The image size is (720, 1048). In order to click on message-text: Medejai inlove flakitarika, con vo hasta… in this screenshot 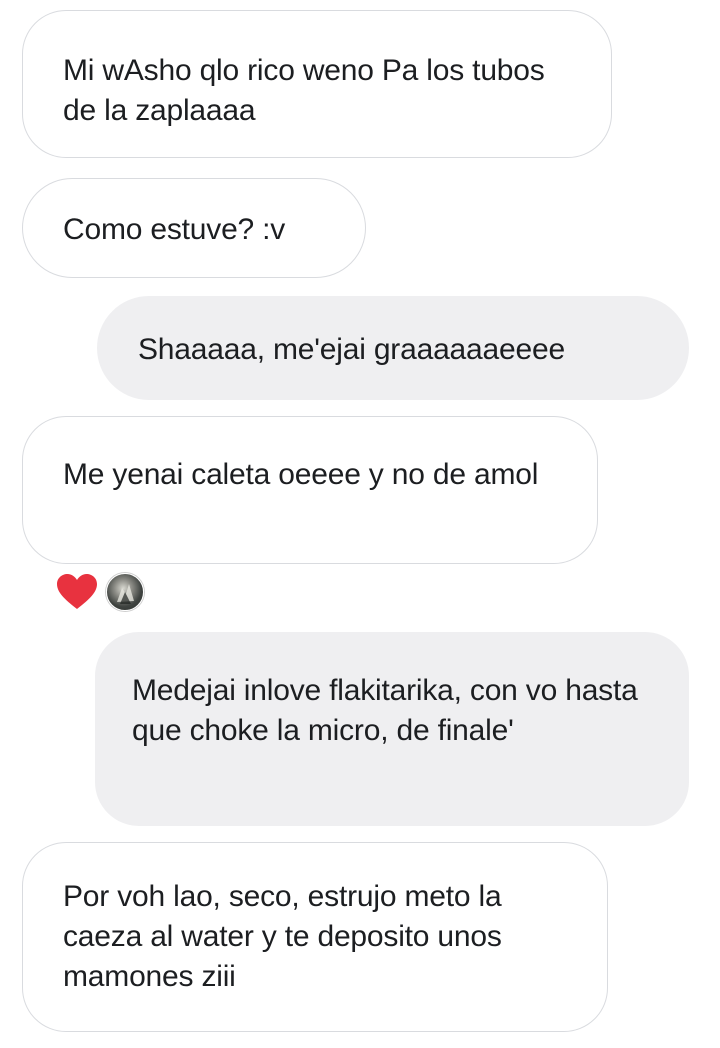, I will do `click(385, 710)`.